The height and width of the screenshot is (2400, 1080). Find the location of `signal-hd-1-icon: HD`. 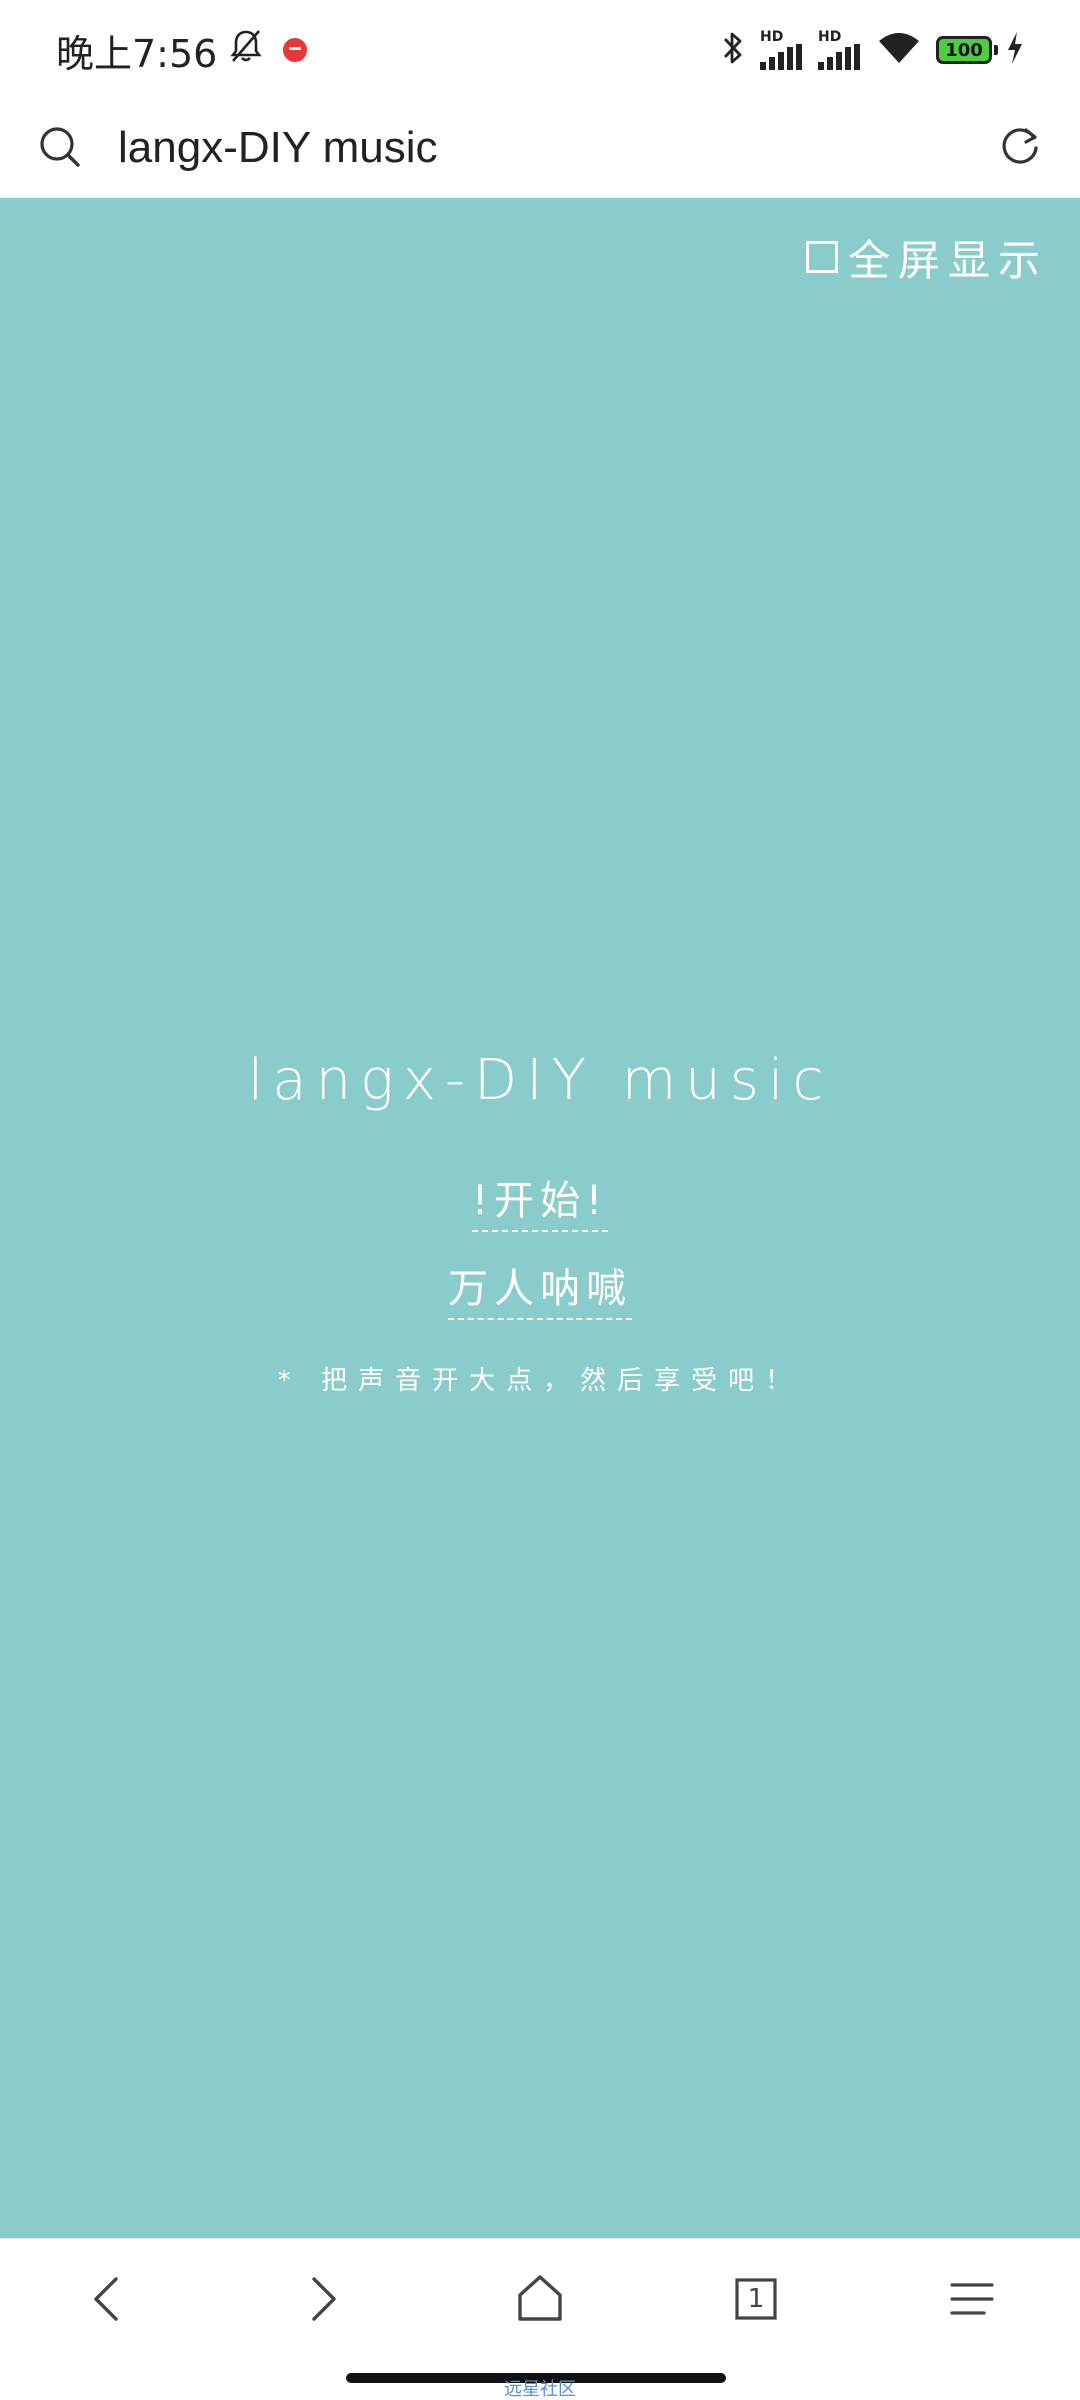

signal-hd-1-icon: HD is located at coordinates (782, 50).